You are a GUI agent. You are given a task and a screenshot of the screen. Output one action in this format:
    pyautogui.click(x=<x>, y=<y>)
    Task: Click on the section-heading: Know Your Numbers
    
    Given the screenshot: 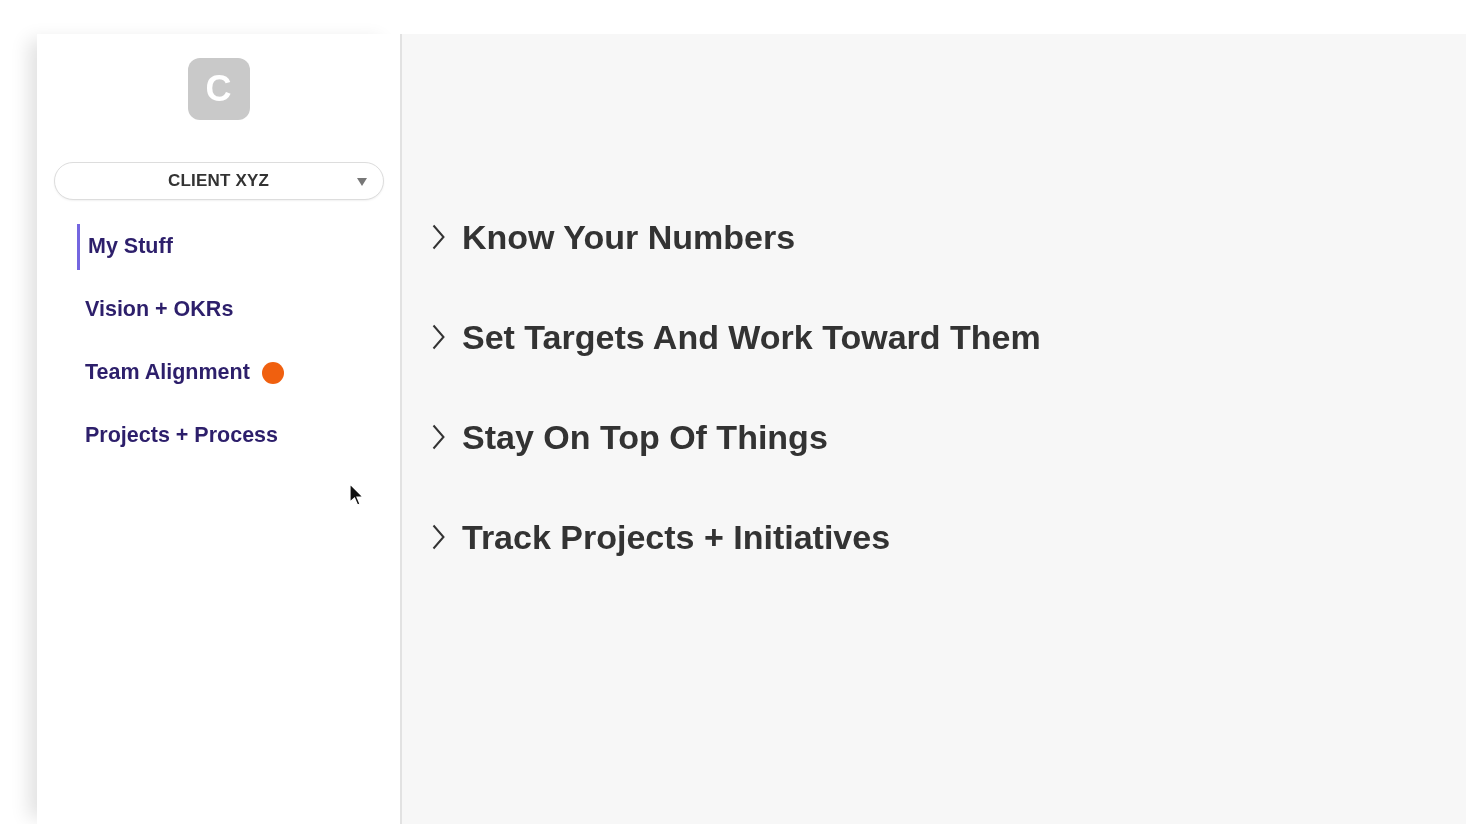 What is the action you would take?
    pyautogui.click(x=629, y=237)
    